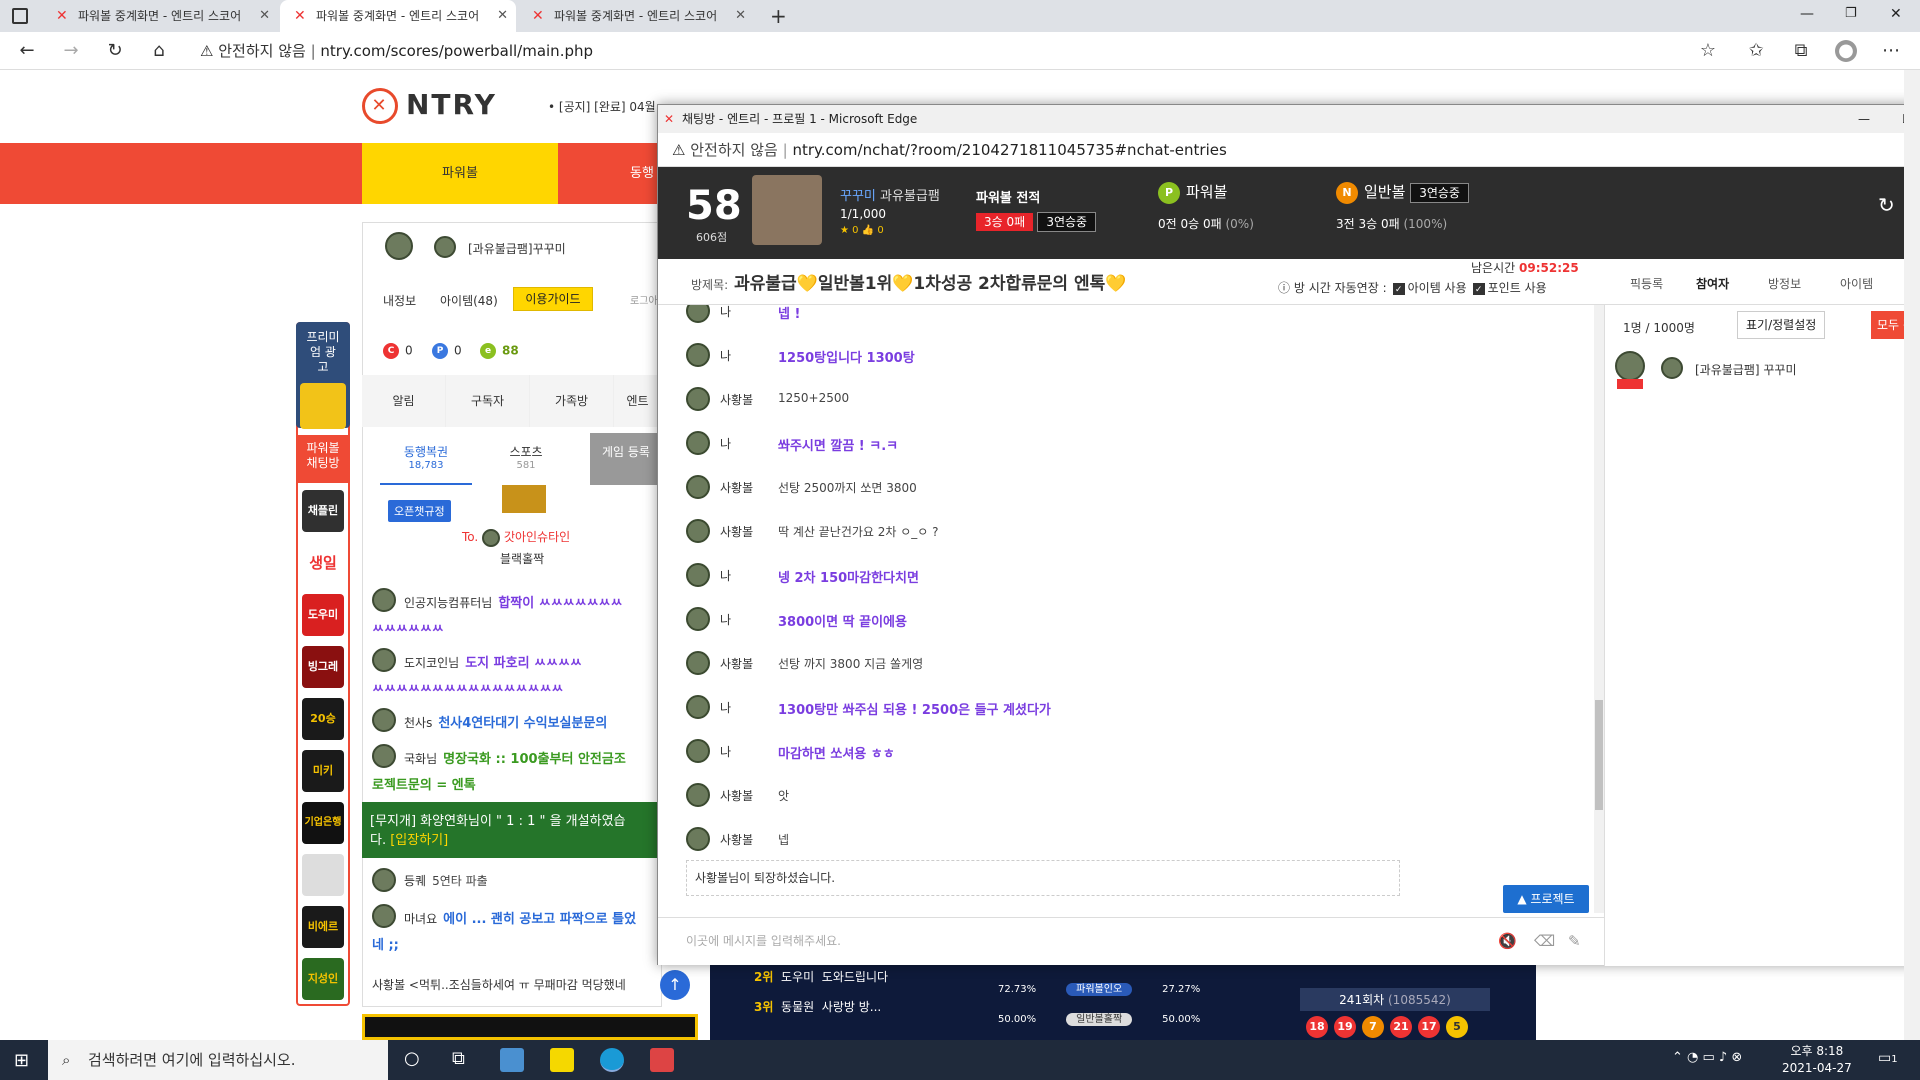 The width and height of the screenshot is (1920, 1080). I want to click on chat-nick: 천사s, so click(418, 723).